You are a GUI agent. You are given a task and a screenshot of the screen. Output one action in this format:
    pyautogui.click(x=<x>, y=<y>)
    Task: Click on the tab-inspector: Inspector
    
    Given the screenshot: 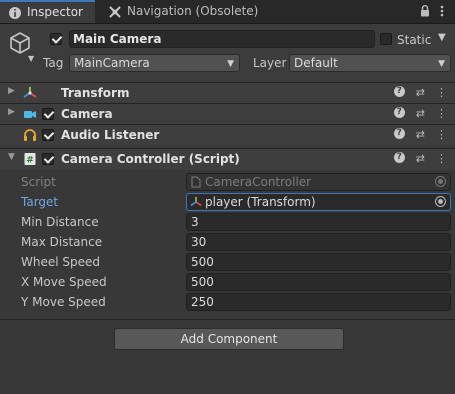 What is the action you would take?
    pyautogui.click(x=47, y=11)
    